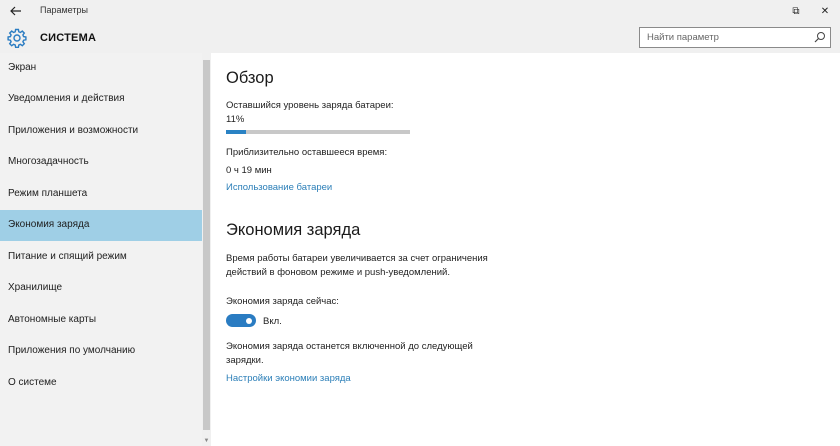 This screenshot has width=840, height=446. I want to click on search-input, so click(725, 37).